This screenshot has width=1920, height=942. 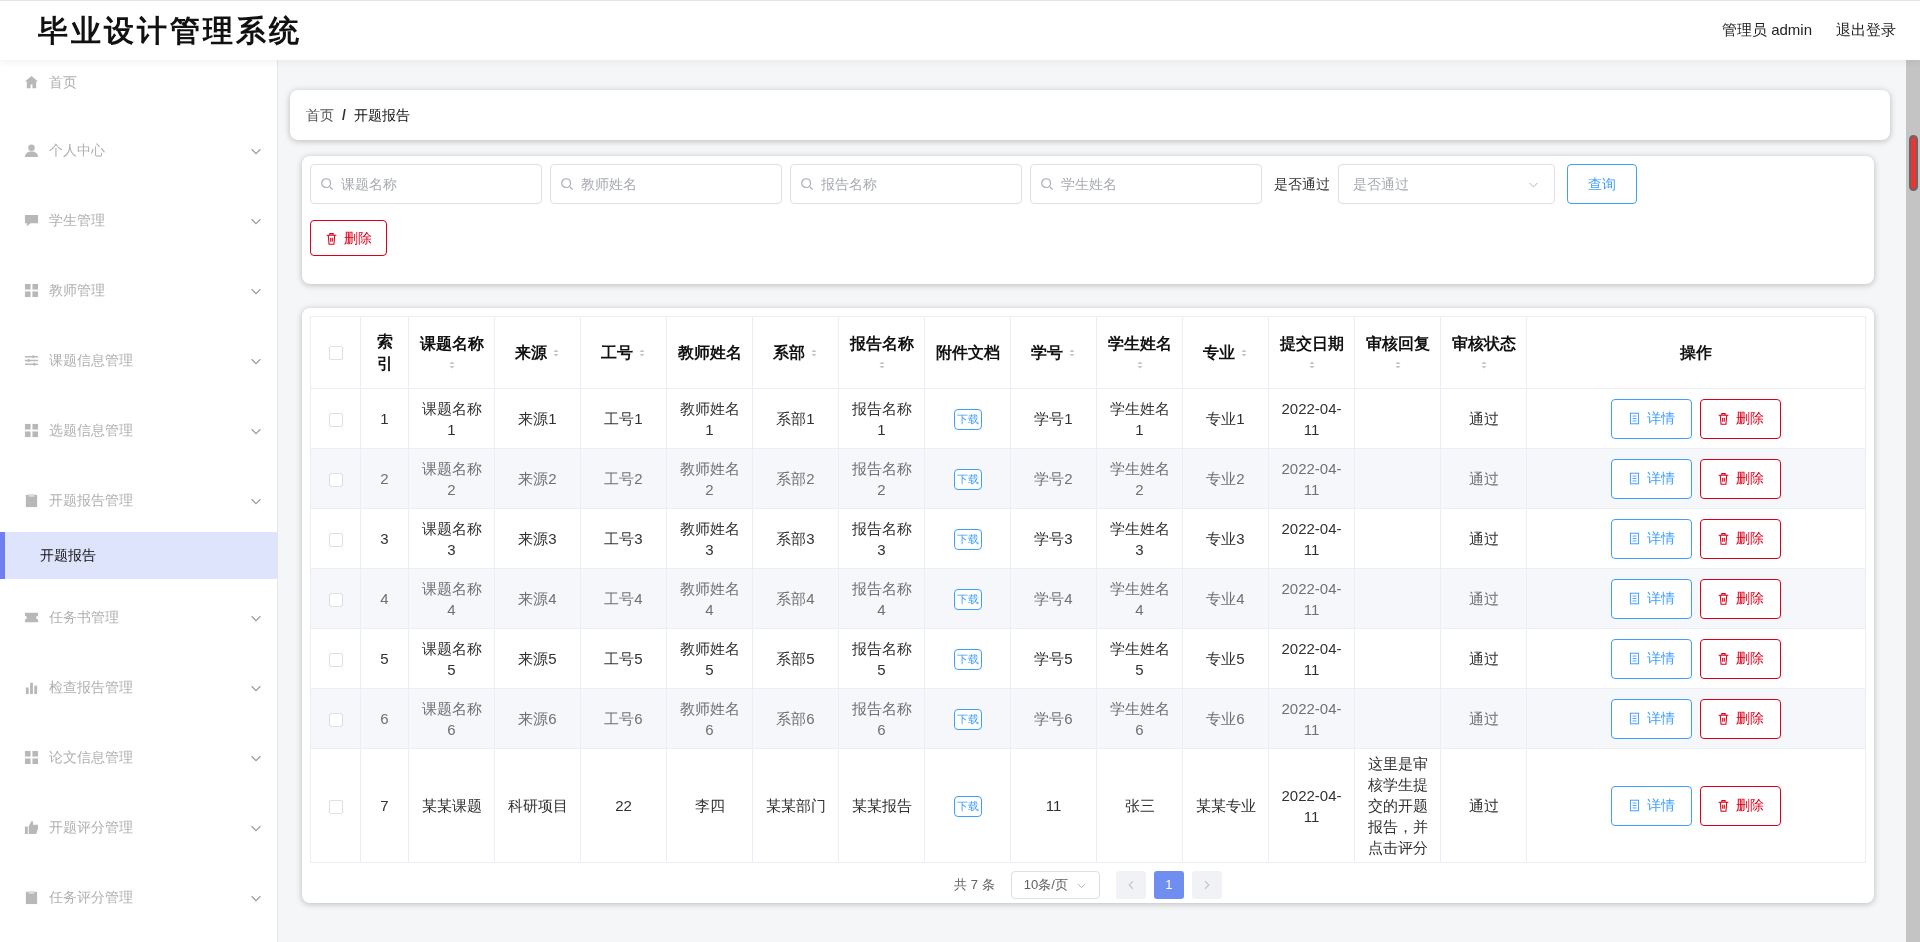 I want to click on sidebar-item: 任务评分管理, so click(x=138, y=909).